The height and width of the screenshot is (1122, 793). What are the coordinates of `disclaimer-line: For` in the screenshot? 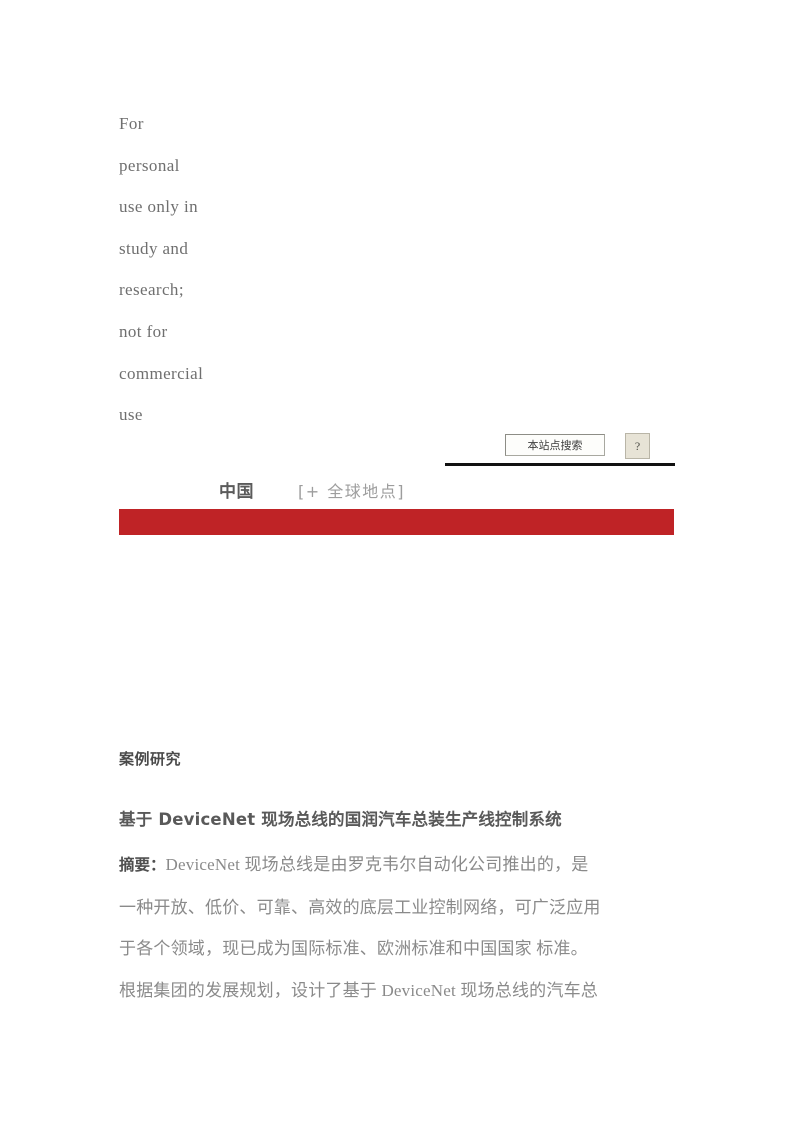 It's located at (131, 123).